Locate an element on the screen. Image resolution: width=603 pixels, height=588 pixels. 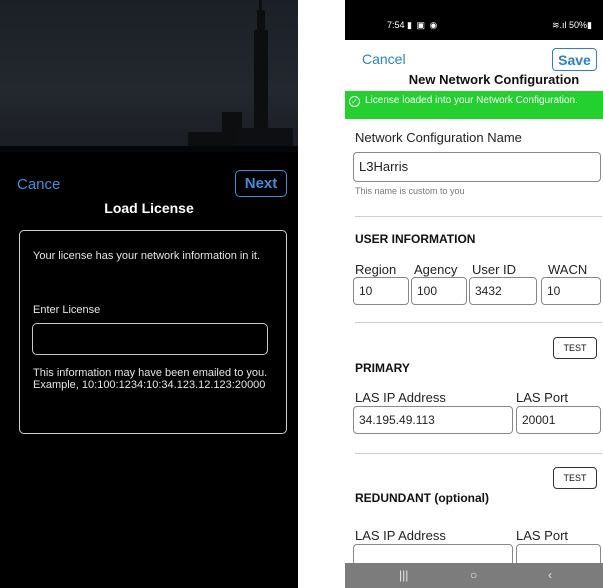
back-icon: ‹ is located at coordinates (550, 575).